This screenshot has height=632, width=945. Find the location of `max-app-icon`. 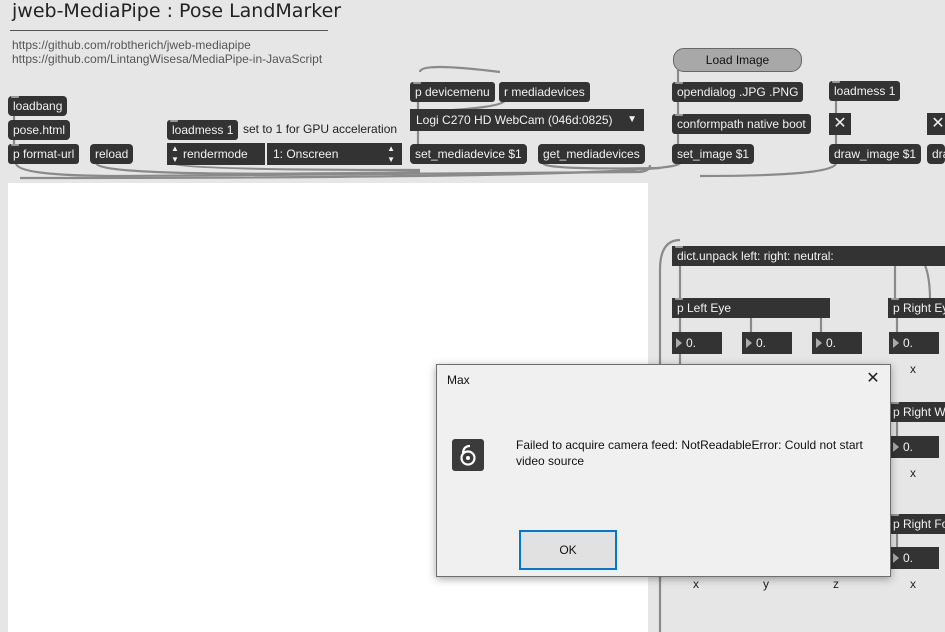

max-app-icon is located at coordinates (468, 455).